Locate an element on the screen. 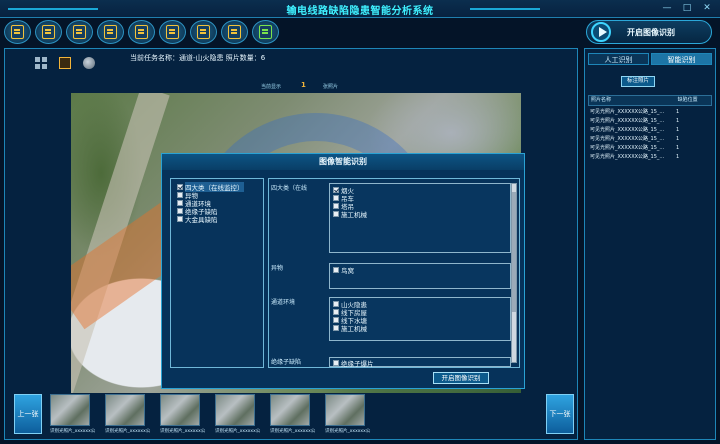  folder-icon is located at coordinates (17, 32).